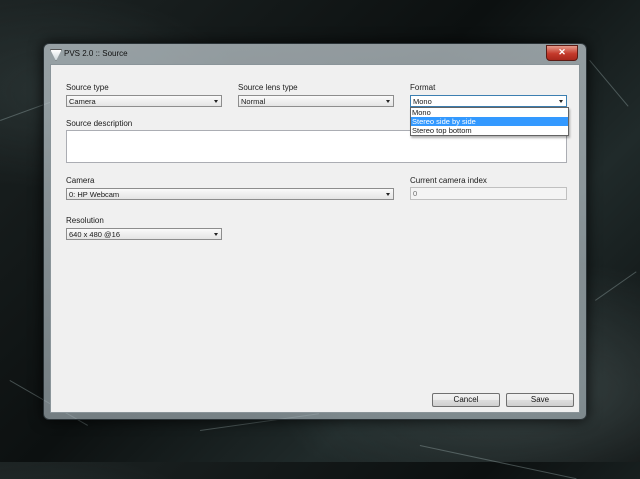  I want to click on source-description-label: Source description, so click(99, 123).